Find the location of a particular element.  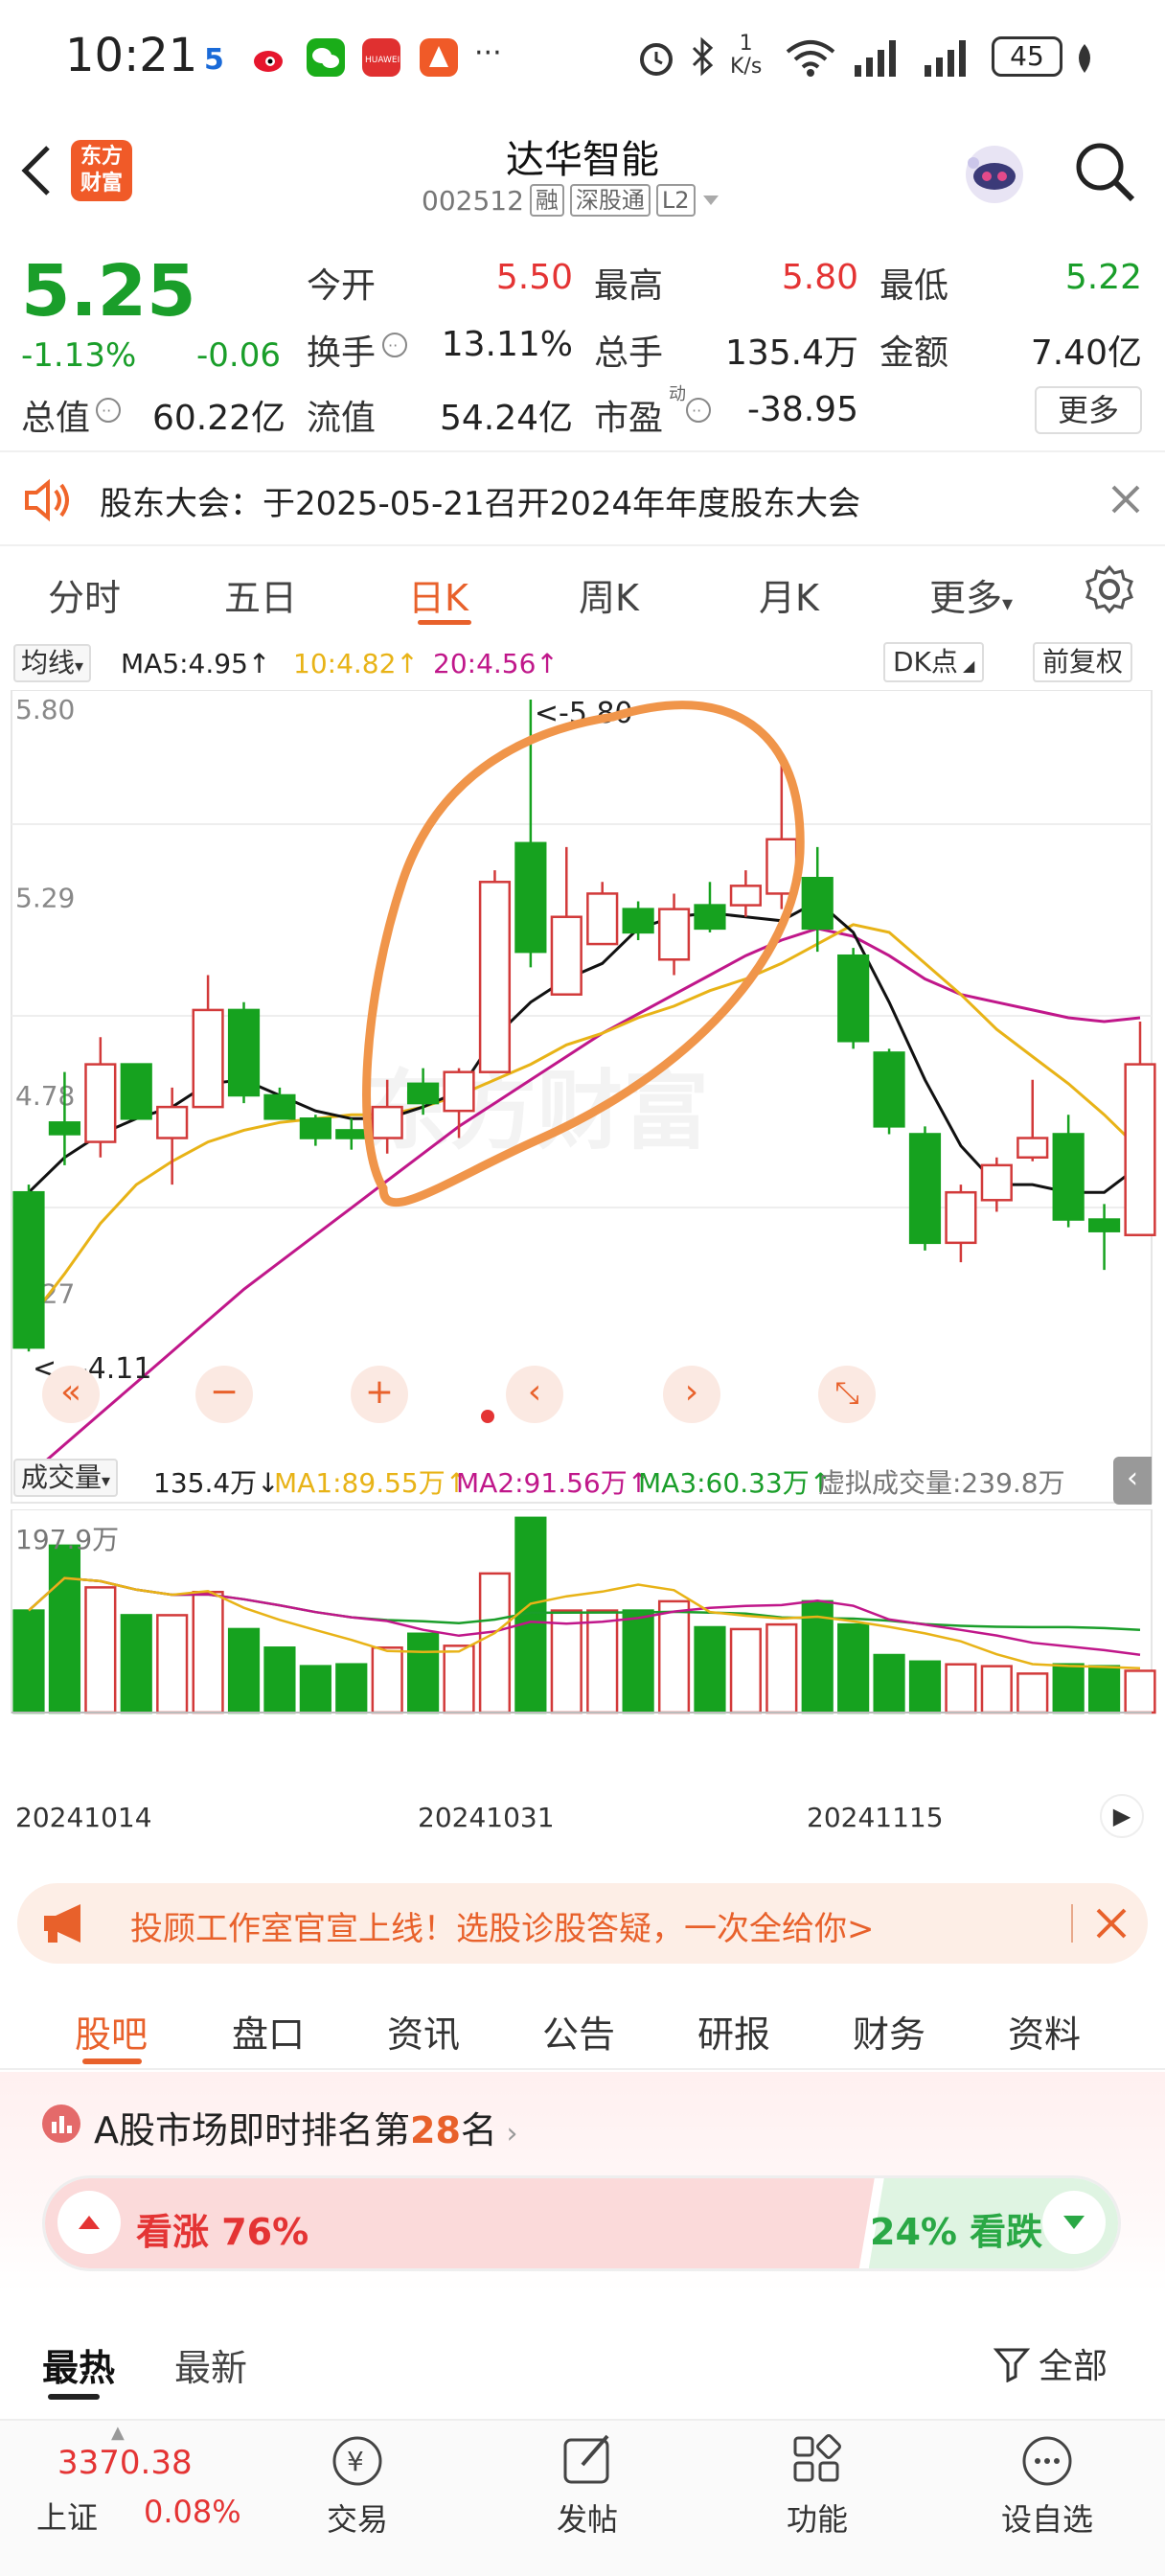

leaf-icon is located at coordinates (1084, 58).